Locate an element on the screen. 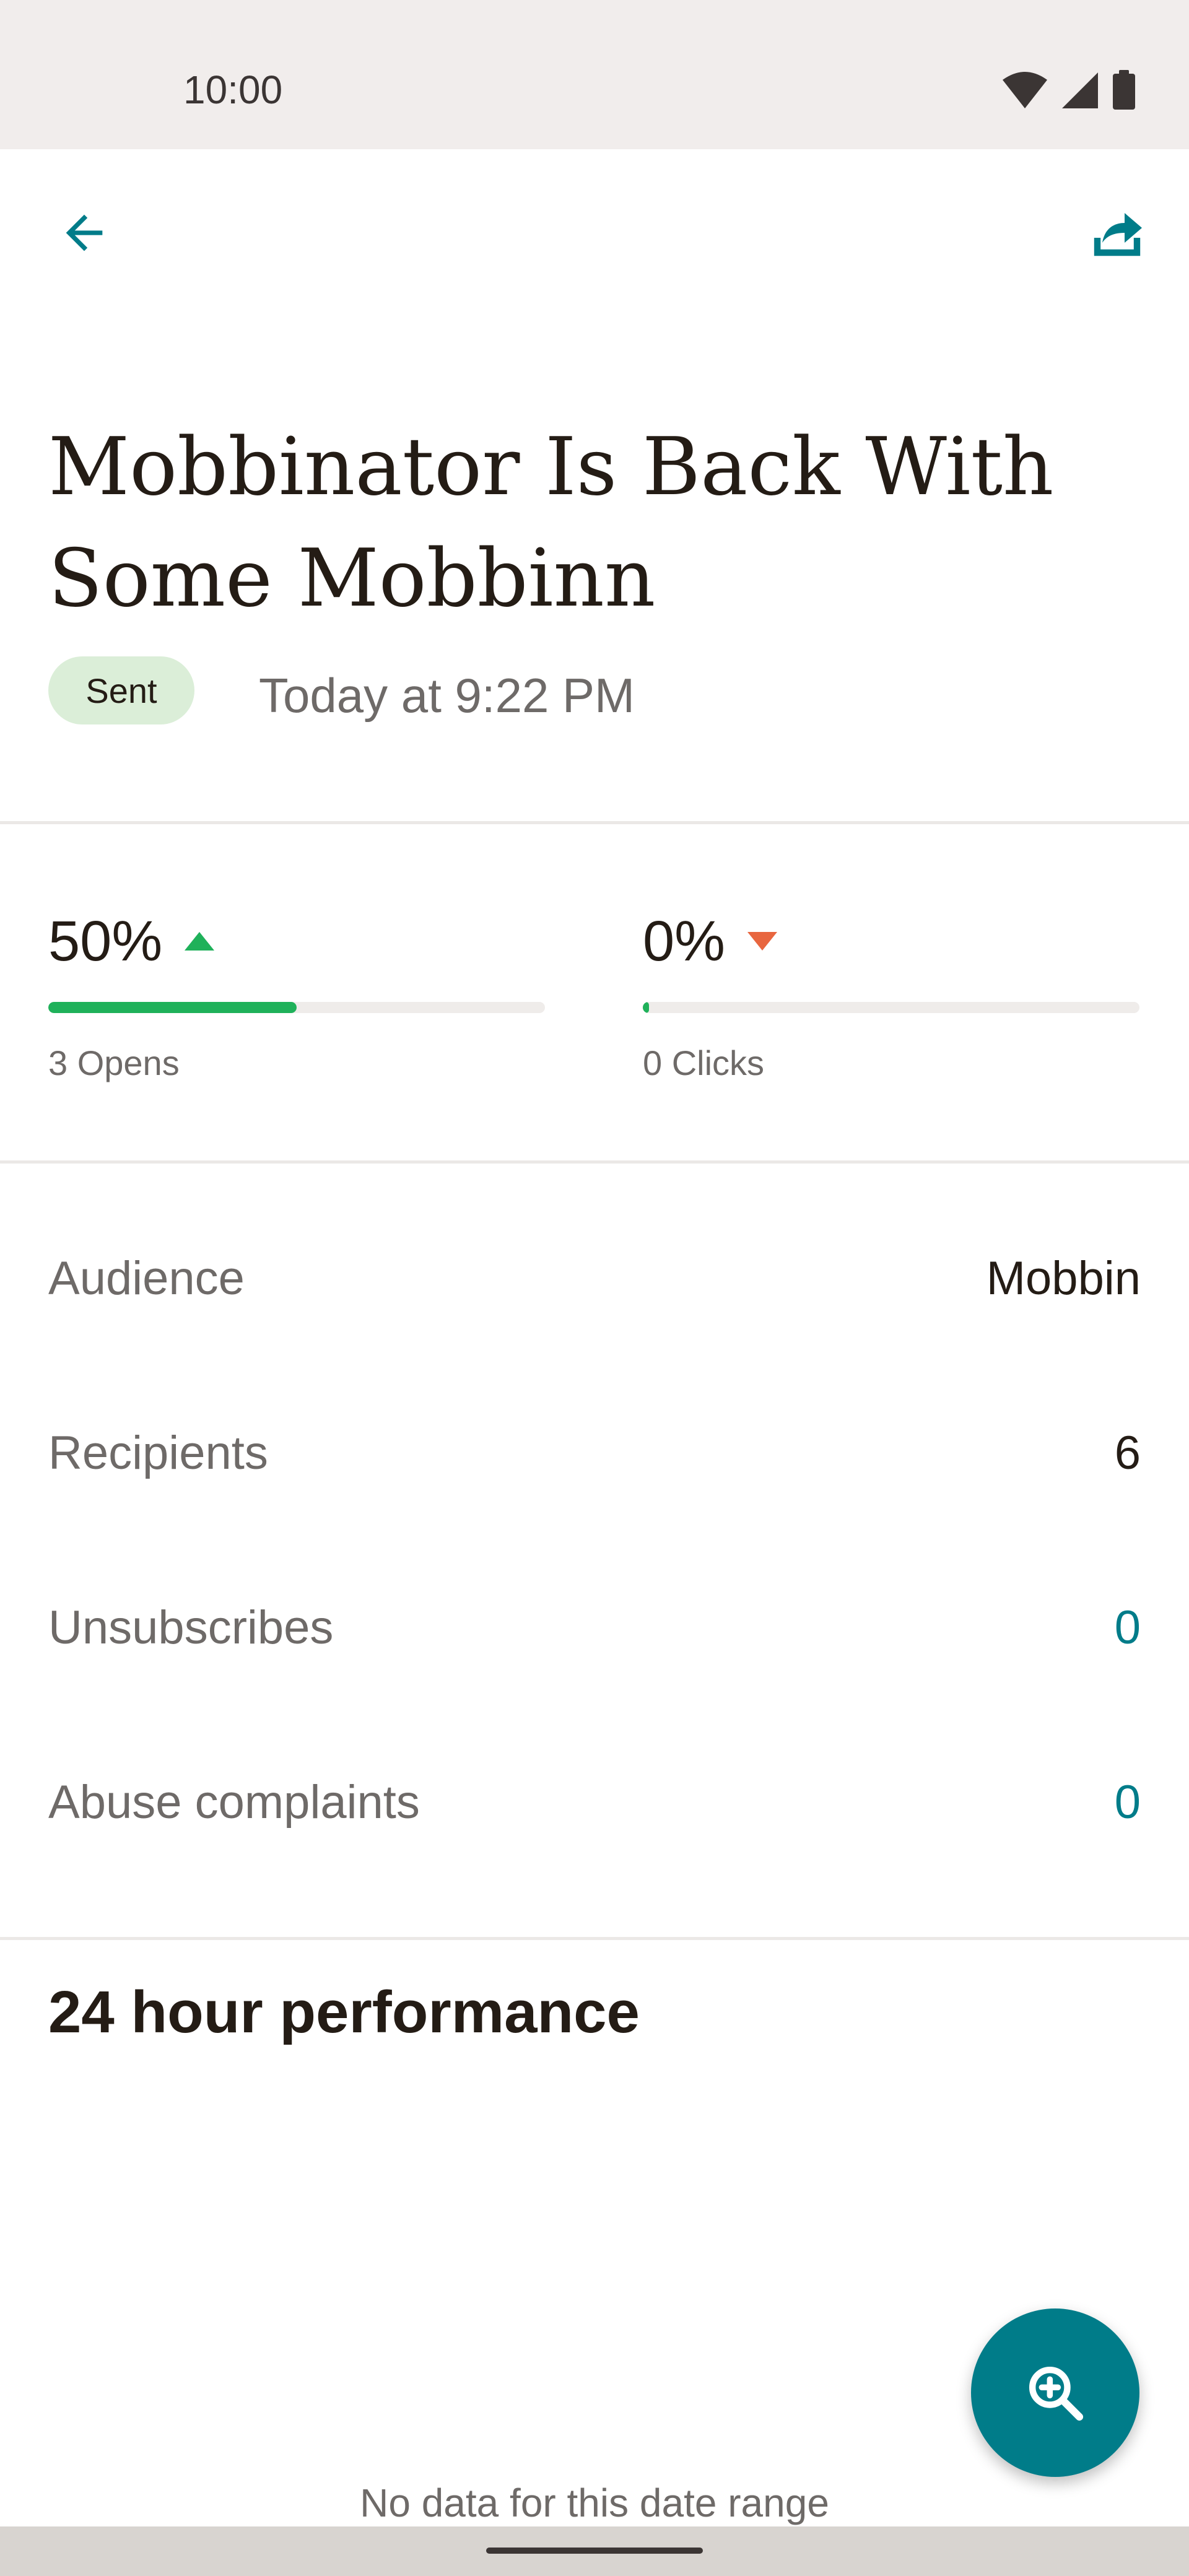 Image resolution: width=1189 pixels, height=2576 pixels. status-icons is located at coordinates (1068, 90).